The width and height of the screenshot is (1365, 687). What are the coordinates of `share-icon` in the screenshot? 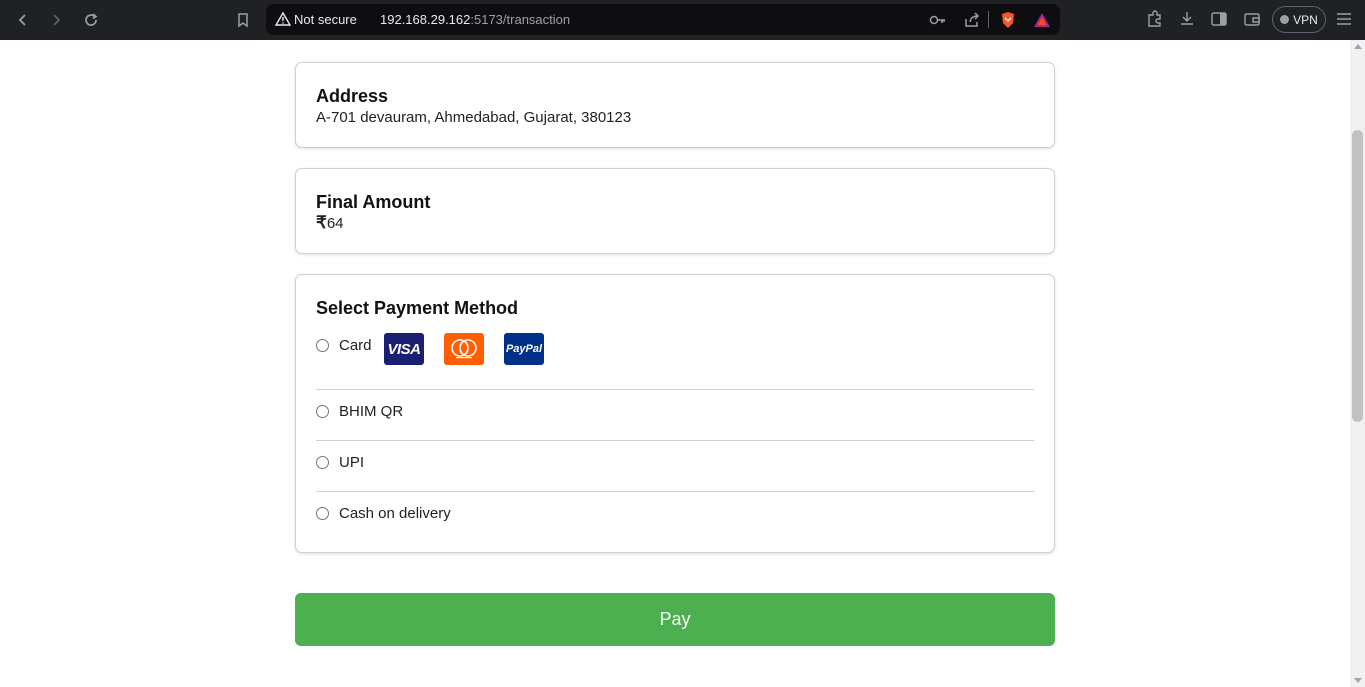 It's located at (972, 20).